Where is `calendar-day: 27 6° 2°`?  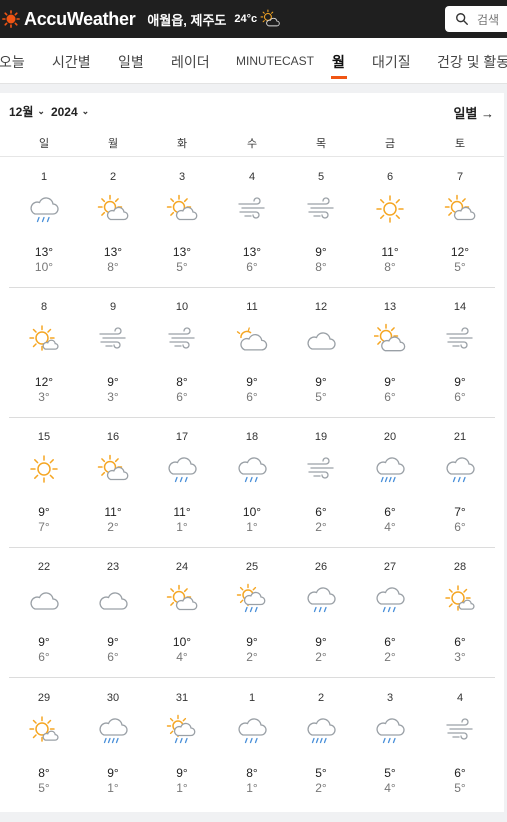
calendar-day: 27 6° 2° is located at coordinates (390, 626).